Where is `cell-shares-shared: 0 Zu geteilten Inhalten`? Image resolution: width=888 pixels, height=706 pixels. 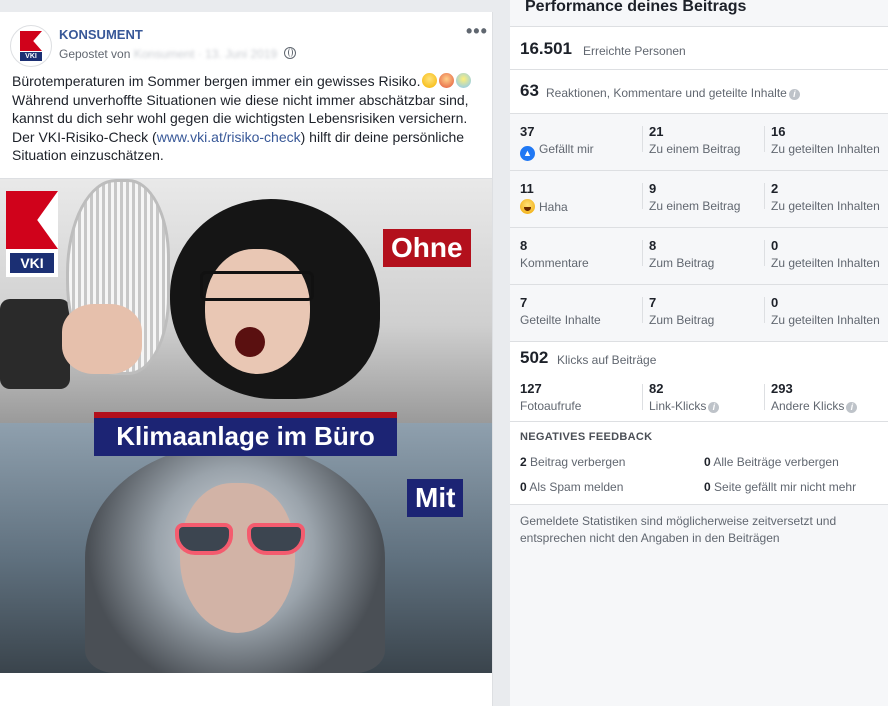
cell-shares-shared: 0 Zu geteilten Inhalten is located at coordinates (825, 311).